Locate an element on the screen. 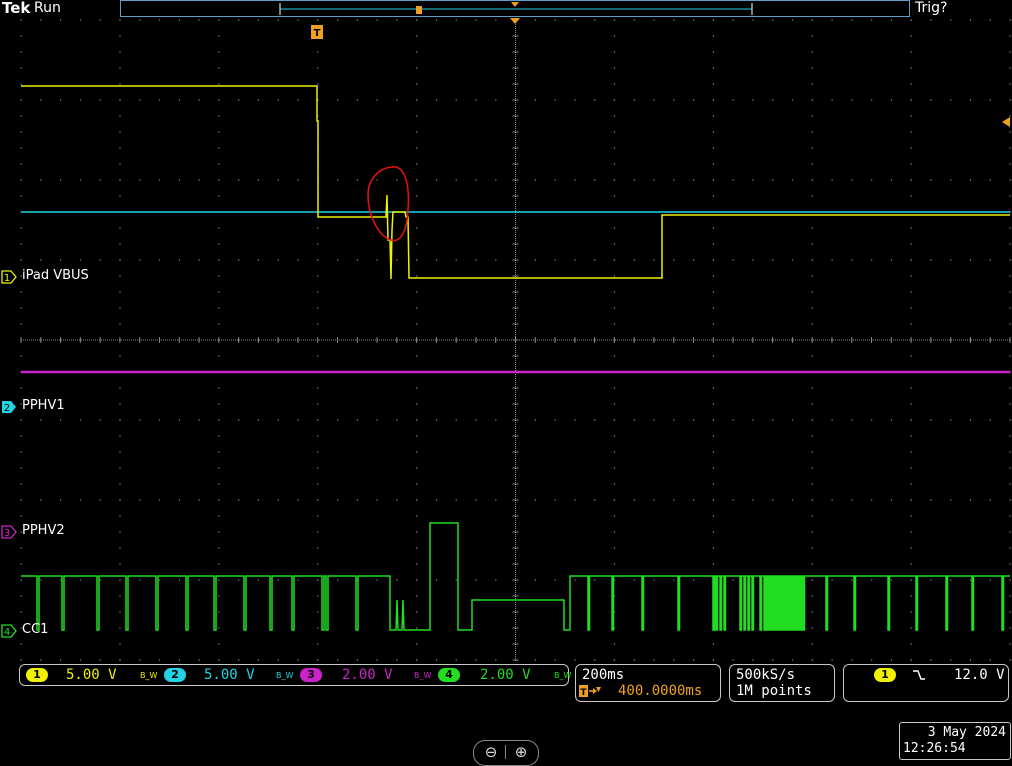 Image resolution: width=1012 pixels, height=766 pixels. zoom-out-icon: ⊖ is located at coordinates (491, 752).